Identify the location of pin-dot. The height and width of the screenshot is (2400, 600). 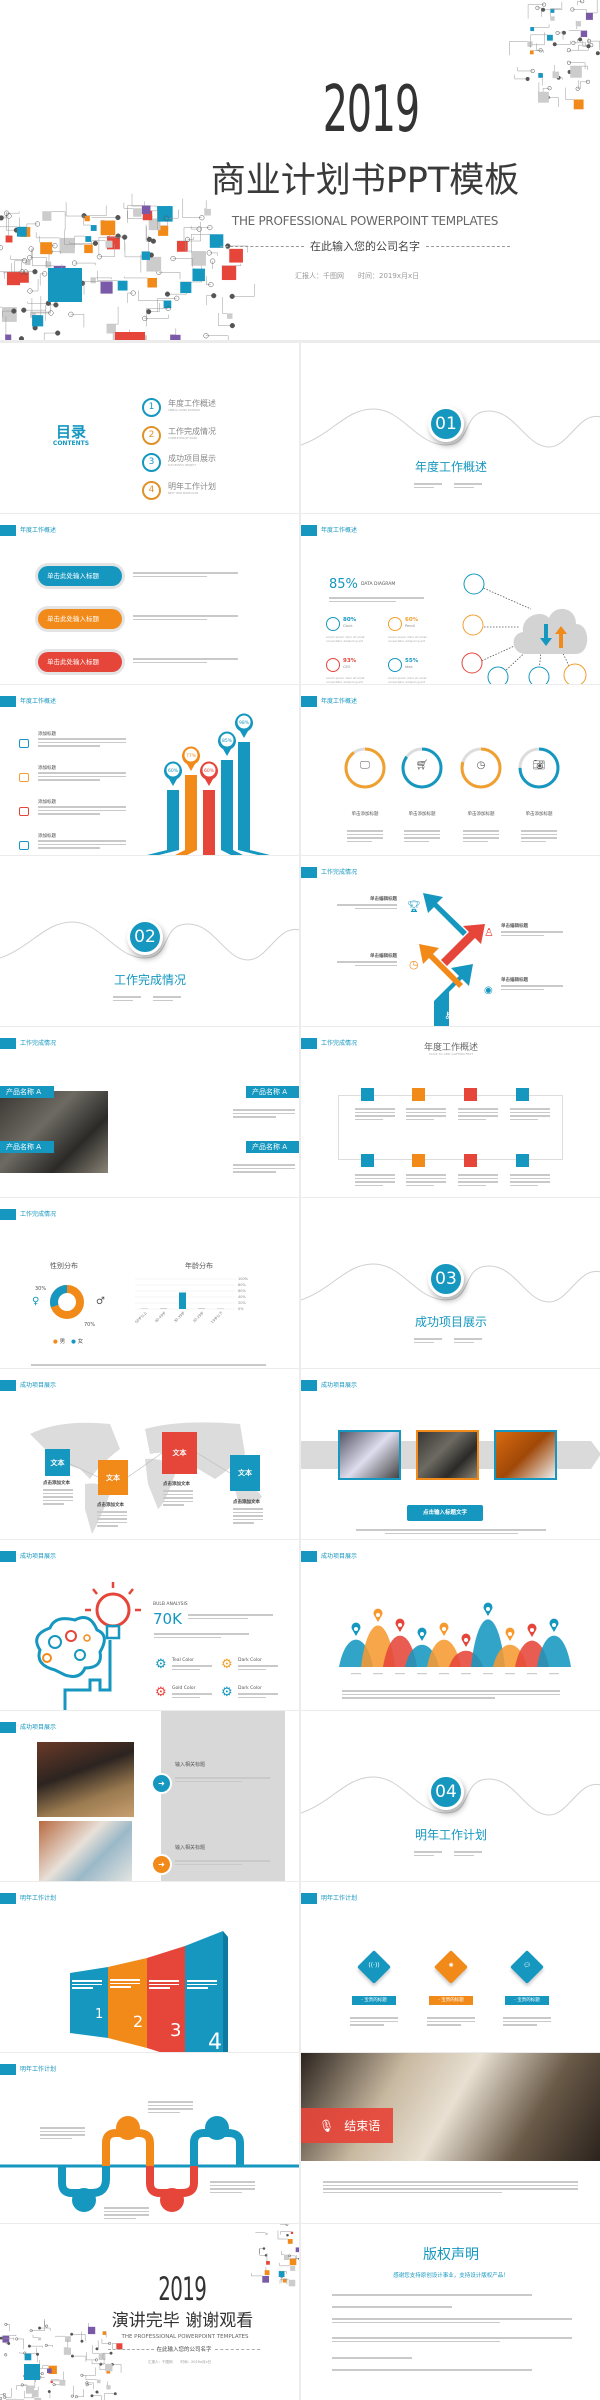
(554, 1625).